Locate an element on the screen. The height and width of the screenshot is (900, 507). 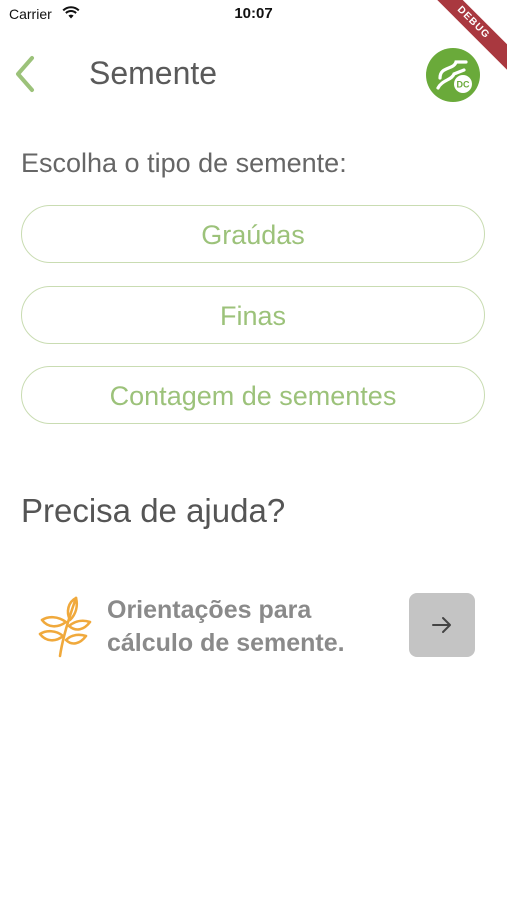
chevron-left-icon is located at coordinates (25, 74).